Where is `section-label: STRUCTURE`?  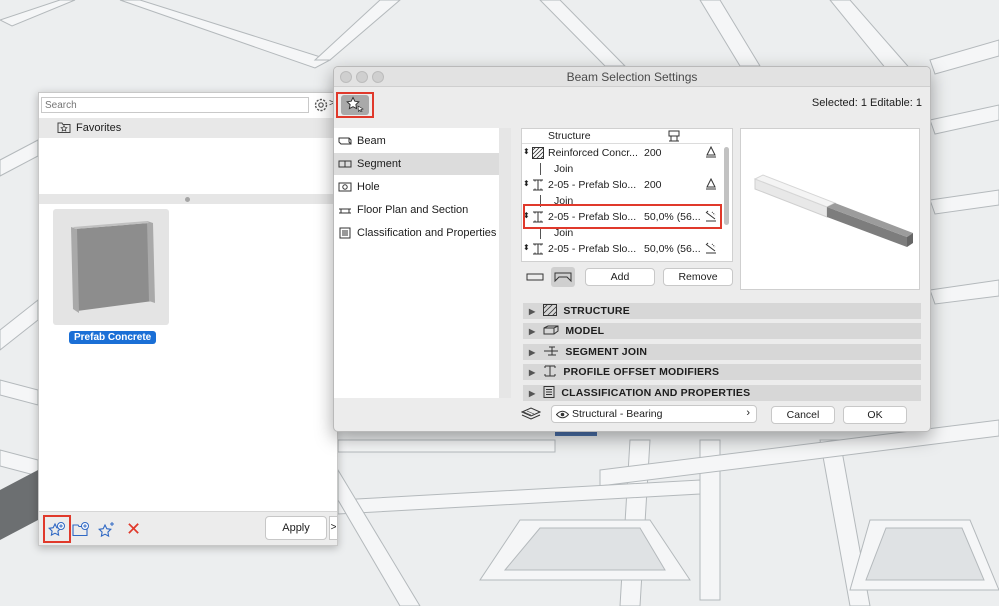
section-label: STRUCTURE is located at coordinates (596, 311).